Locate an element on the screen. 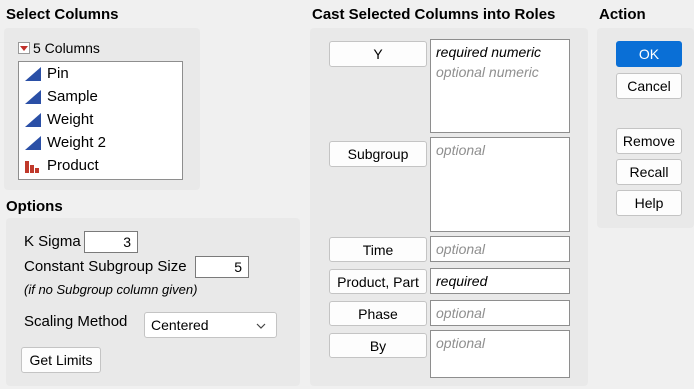 This screenshot has height=389, width=694. phase-role-hint: optional is located at coordinates (461, 313).